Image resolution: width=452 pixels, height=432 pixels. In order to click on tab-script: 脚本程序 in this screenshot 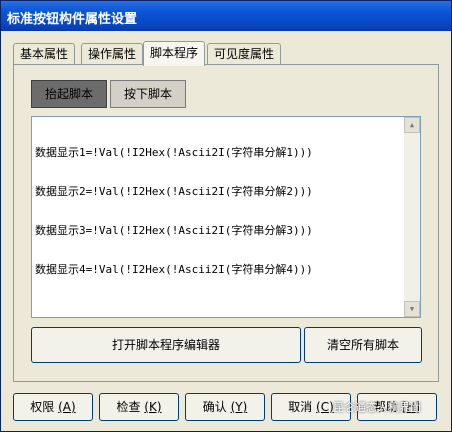, I will do `click(174, 53)`.